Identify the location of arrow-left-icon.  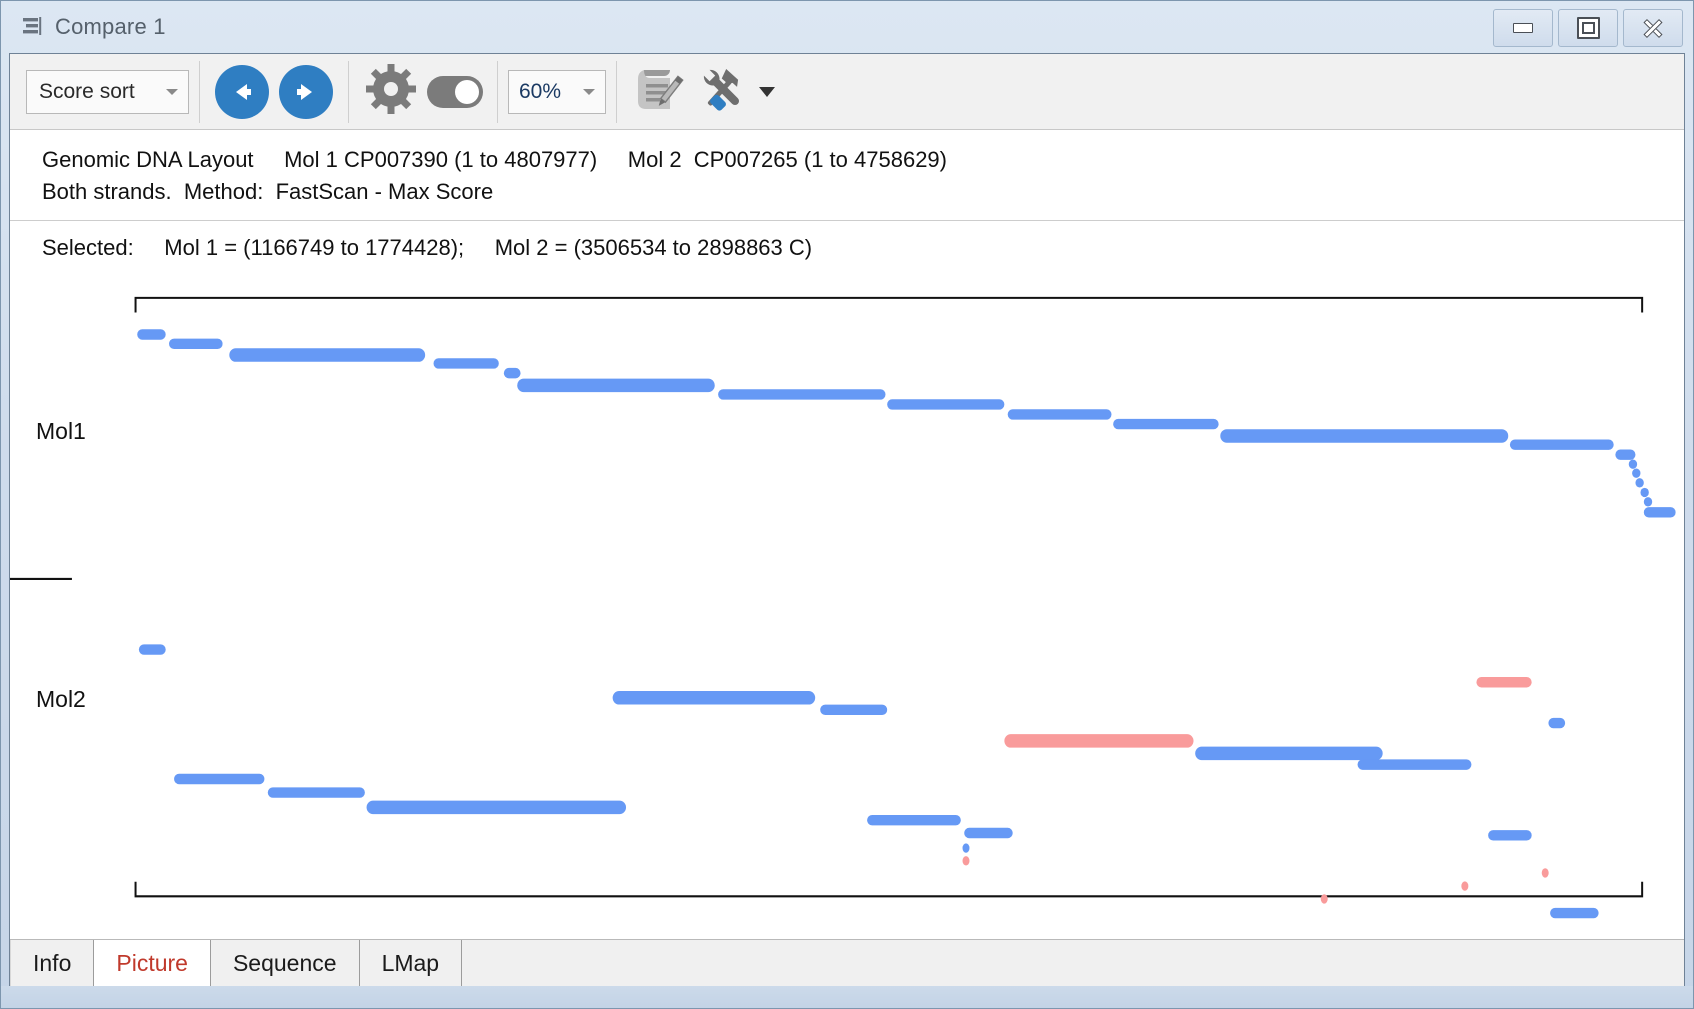
(242, 91).